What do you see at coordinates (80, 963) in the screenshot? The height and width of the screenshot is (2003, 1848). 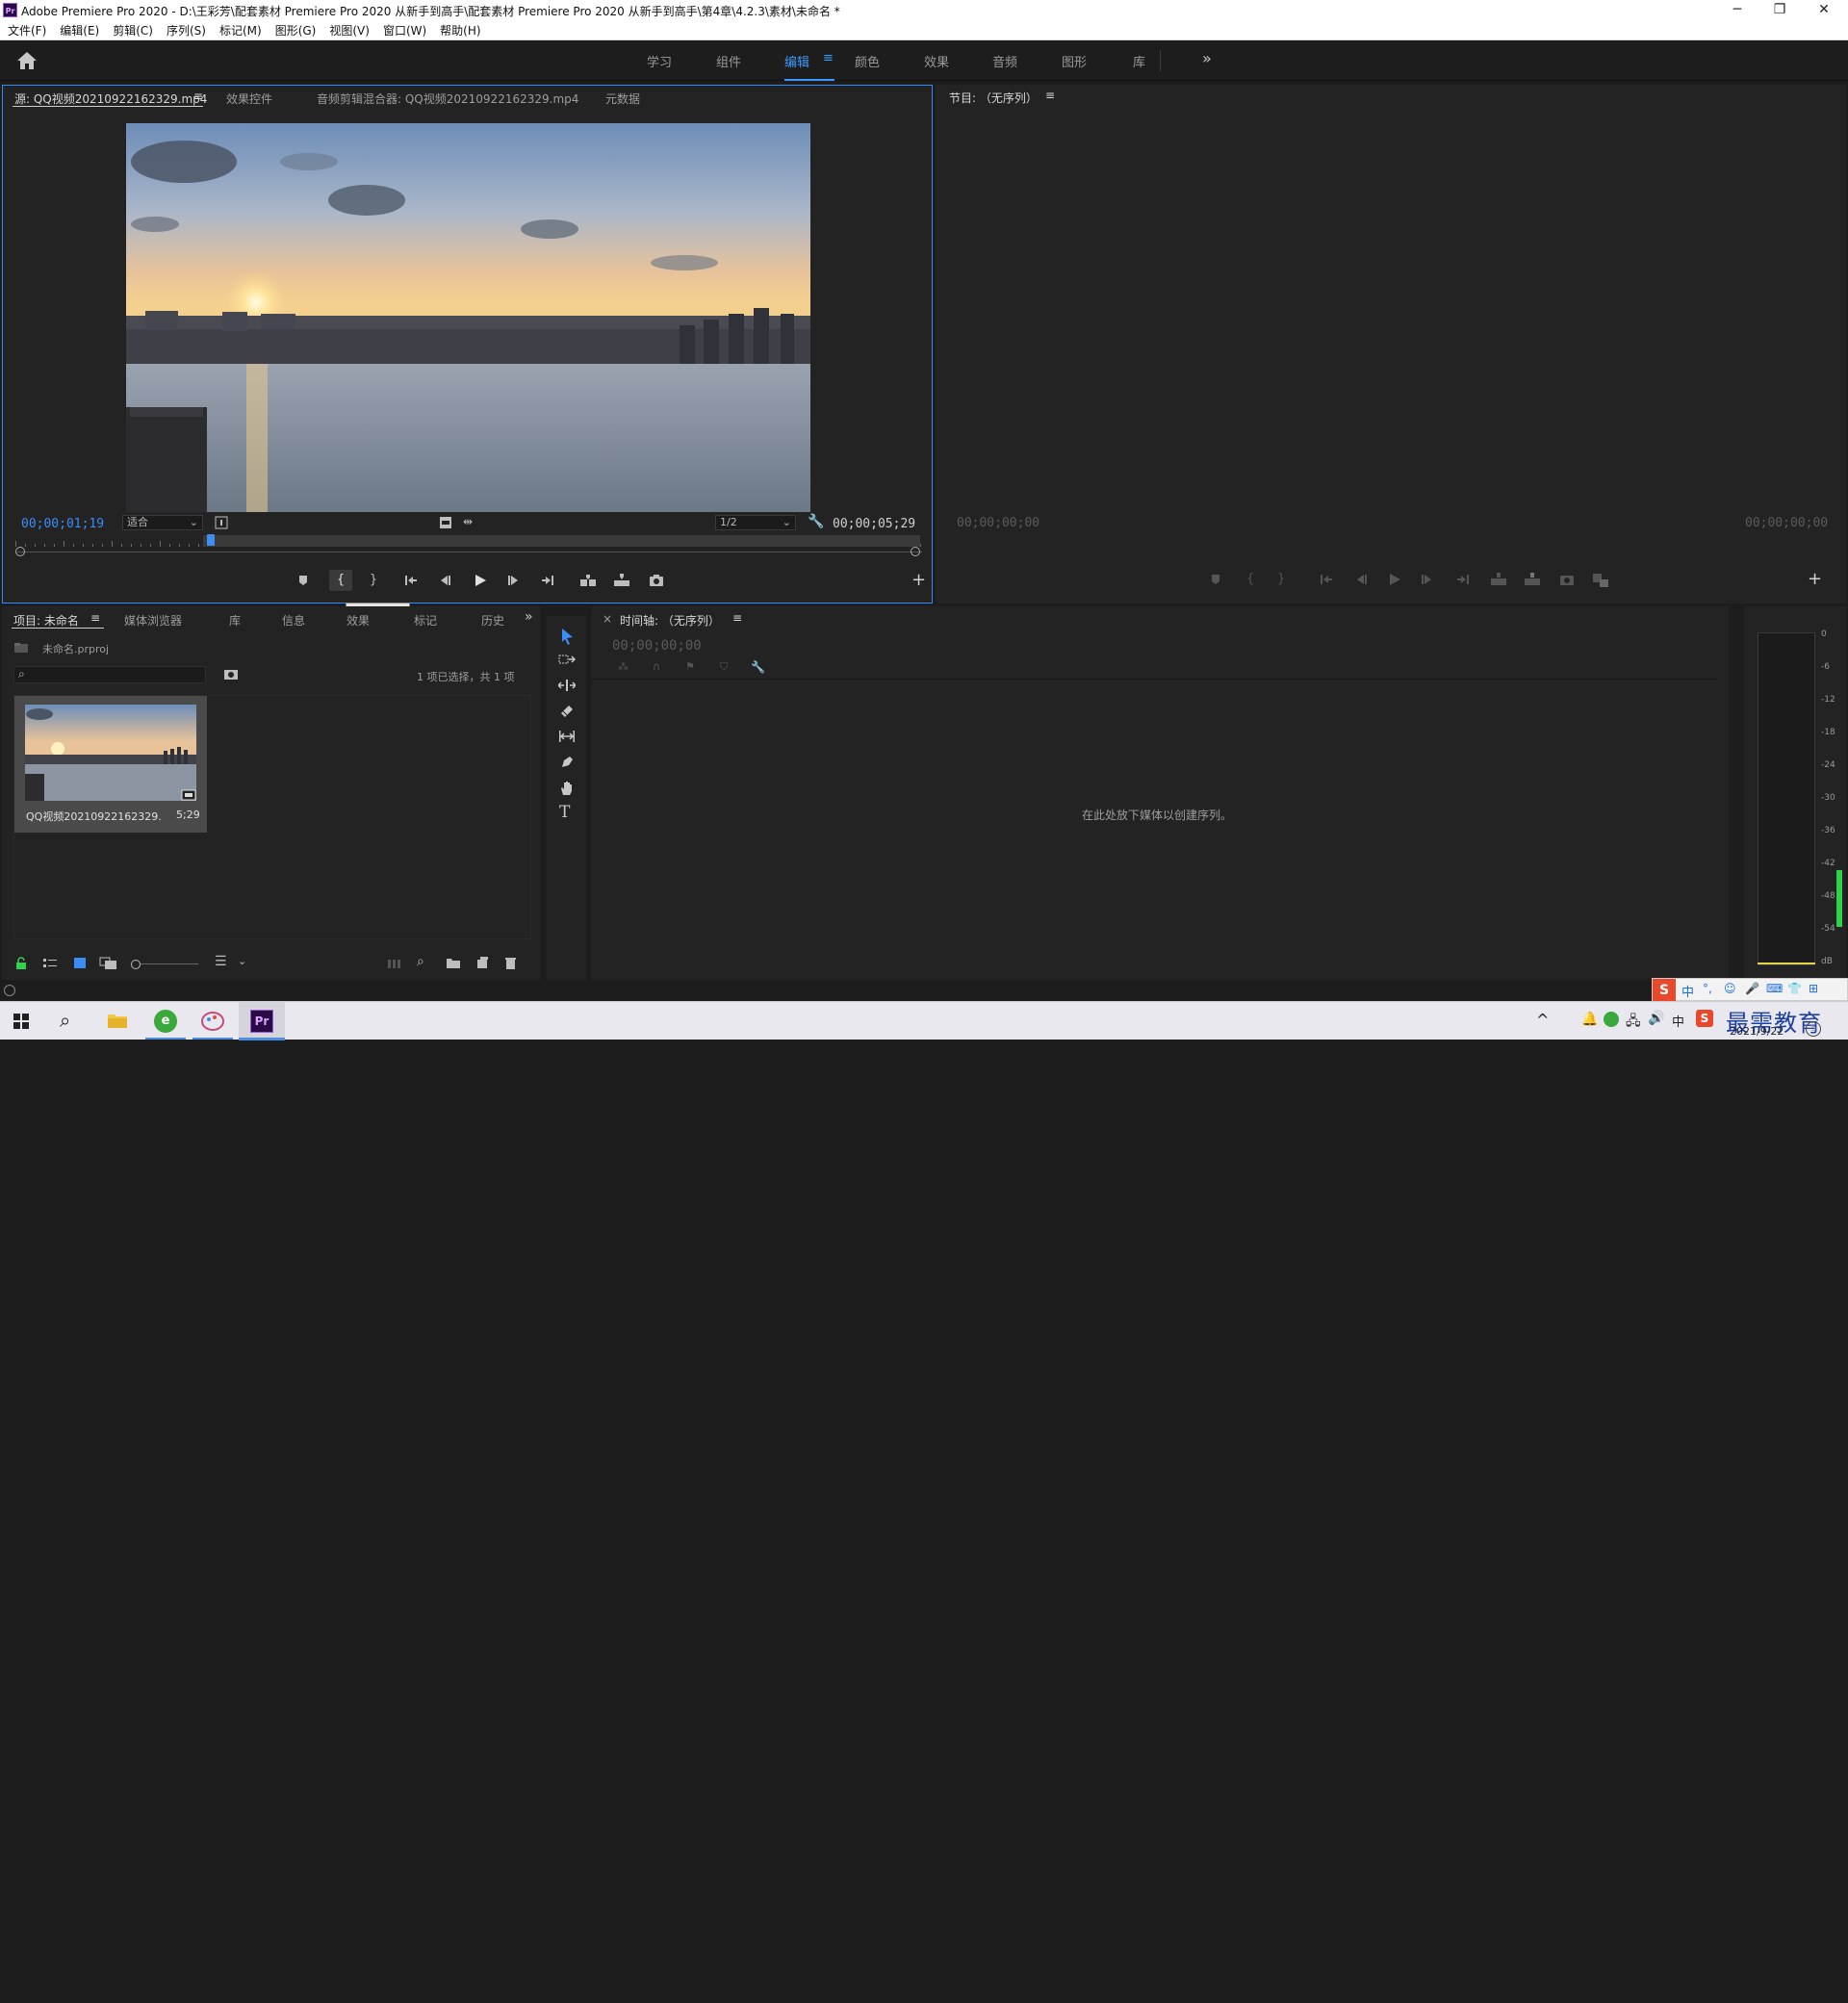 I see `icon-view-icon` at bounding box center [80, 963].